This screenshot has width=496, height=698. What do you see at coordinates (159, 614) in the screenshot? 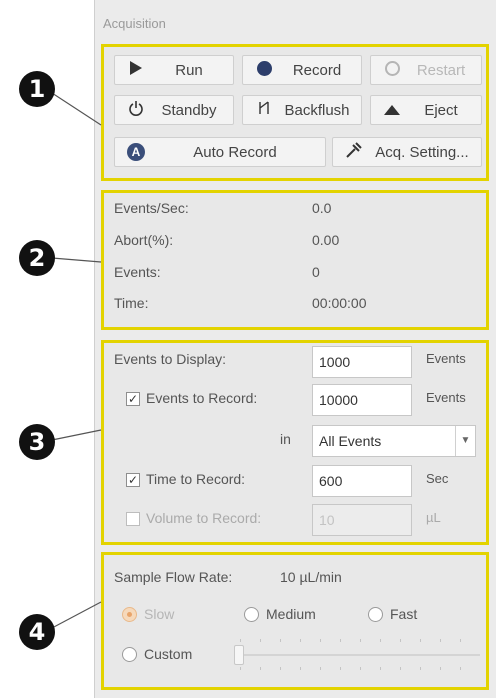
I see `flow-slow-label: Slow` at bounding box center [159, 614].